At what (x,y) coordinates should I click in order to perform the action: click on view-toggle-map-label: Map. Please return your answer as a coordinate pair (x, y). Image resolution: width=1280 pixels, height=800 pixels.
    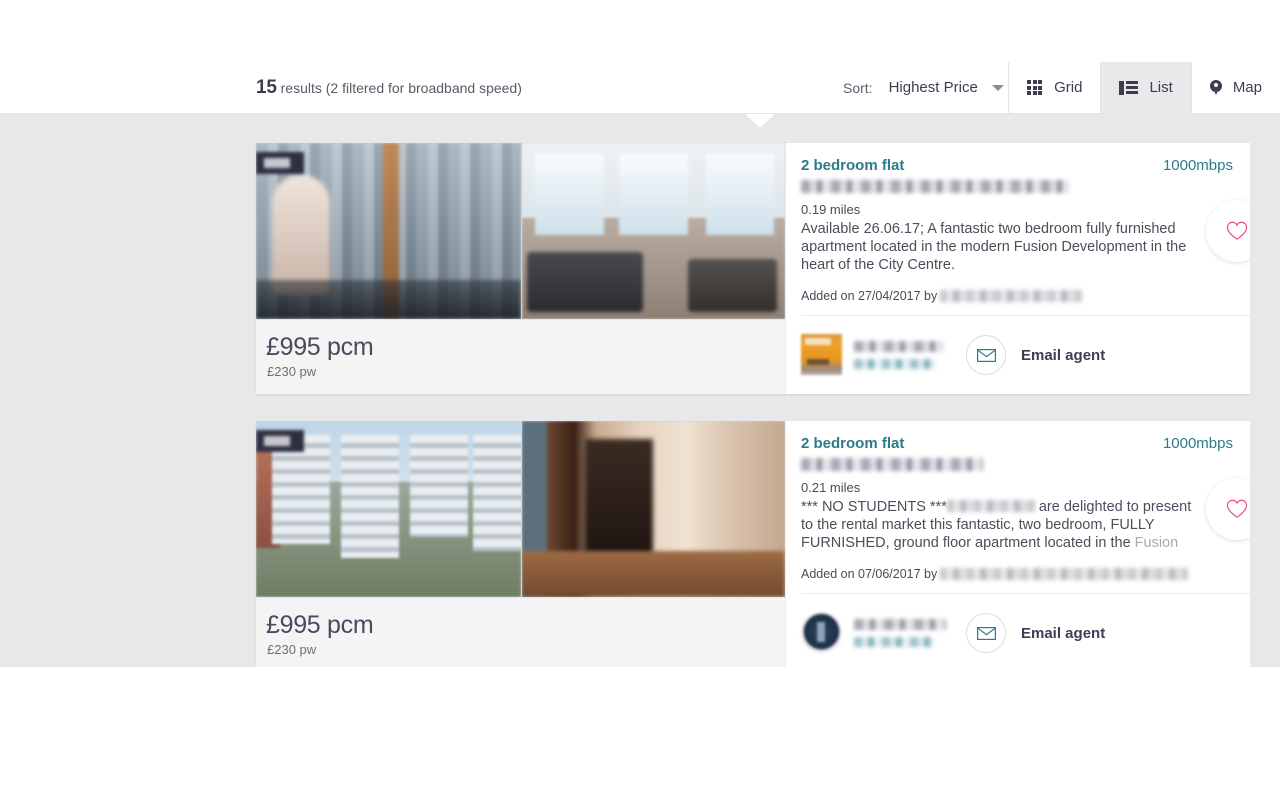
    Looking at the image, I should click on (1247, 87).